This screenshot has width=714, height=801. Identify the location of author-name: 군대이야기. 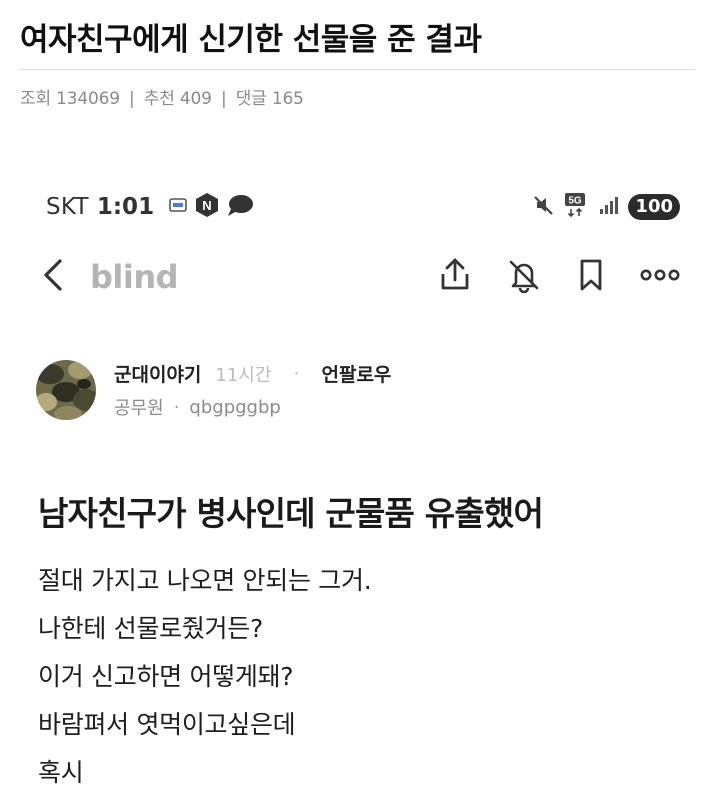
(157, 373).